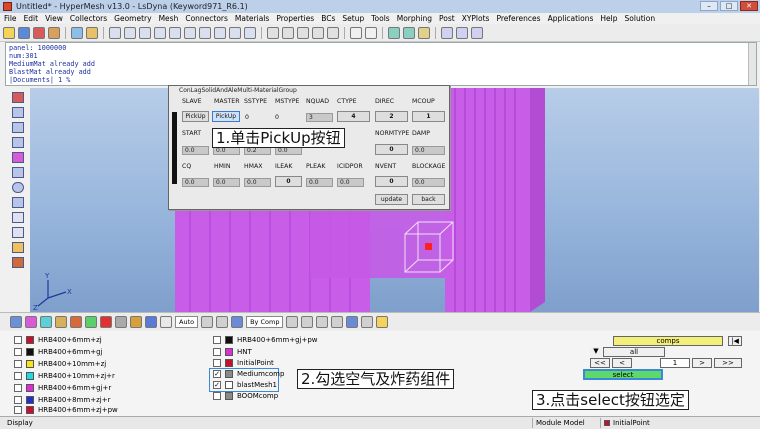 The height and width of the screenshot is (429, 760). I want to click on plane-icon, so click(337, 321).